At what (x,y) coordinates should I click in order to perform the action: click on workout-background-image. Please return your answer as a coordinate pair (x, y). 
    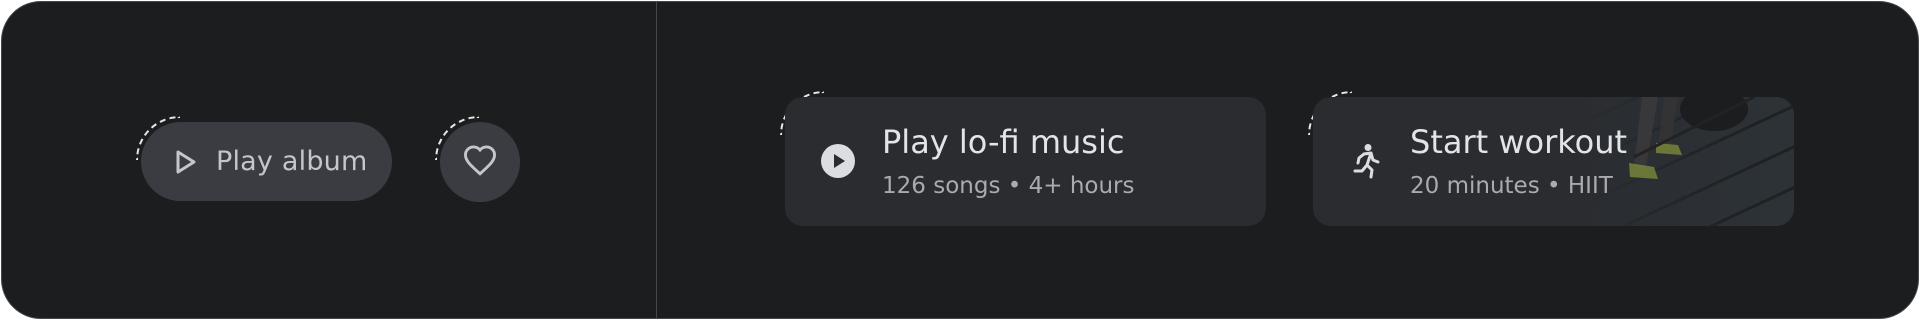
    Looking at the image, I should click on (1674, 161).